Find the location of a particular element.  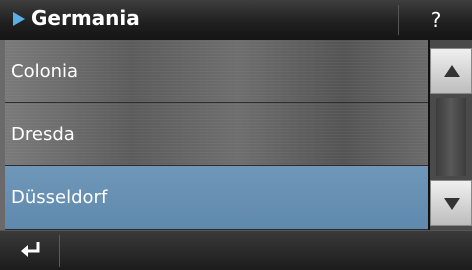

title-bar: Germania ? is located at coordinates (236, 20).